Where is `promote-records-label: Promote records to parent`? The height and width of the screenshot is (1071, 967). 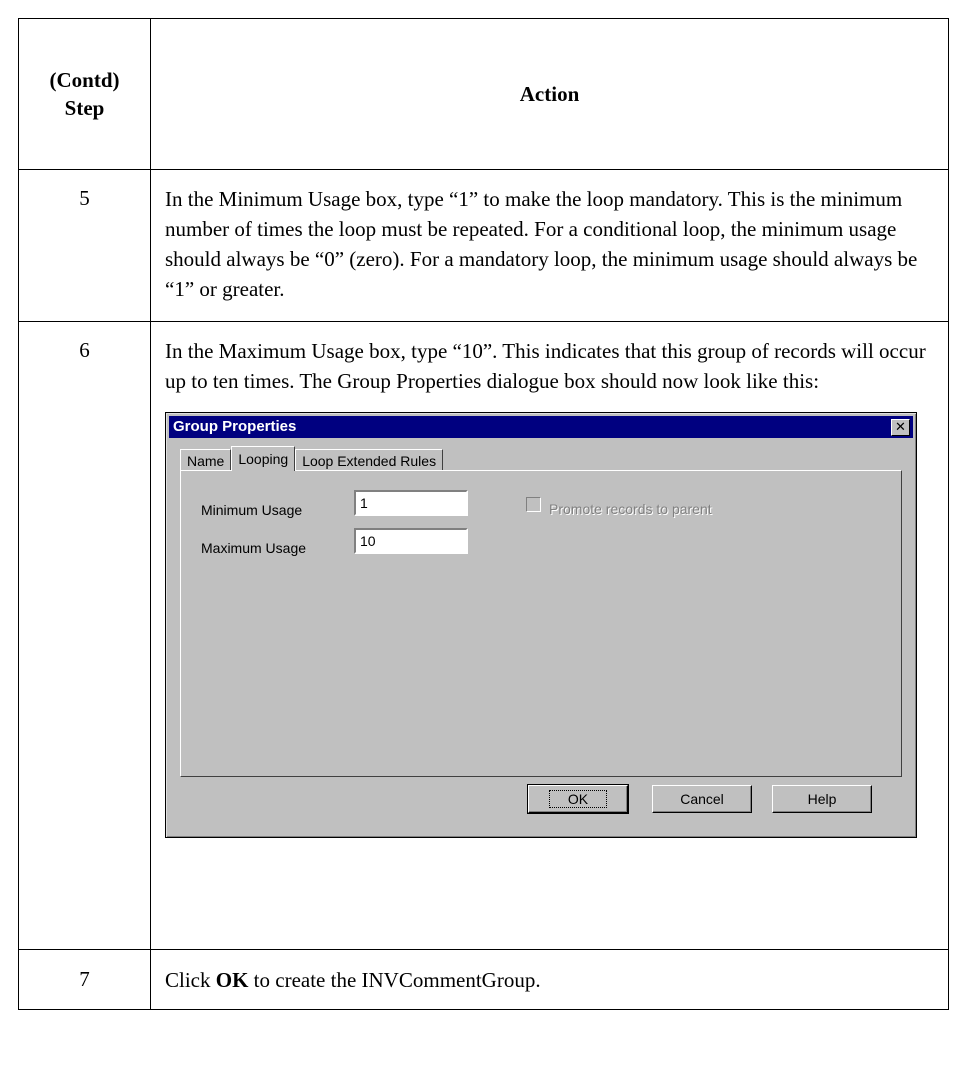 promote-records-label: Promote records to parent is located at coordinates (630, 509).